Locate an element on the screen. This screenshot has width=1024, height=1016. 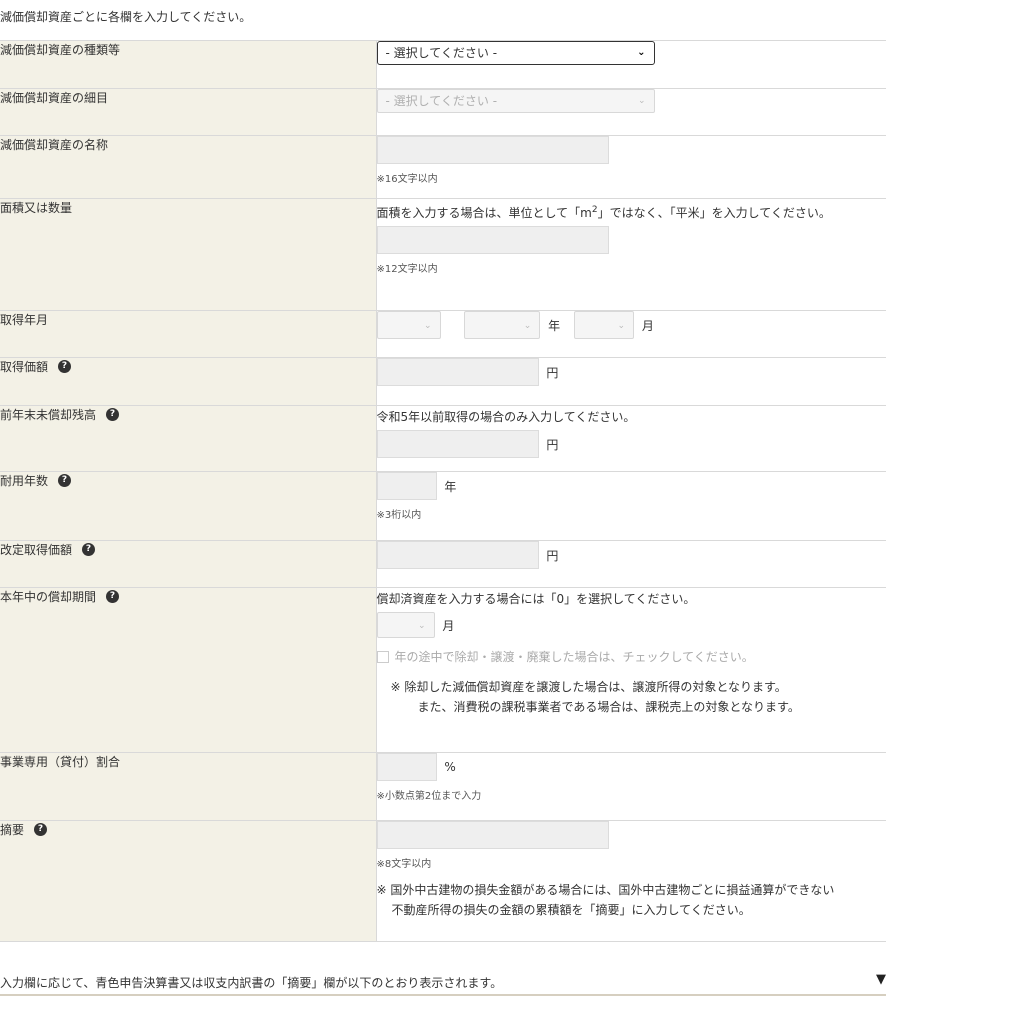
summary-label: 摘要 is located at coordinates (12, 830).